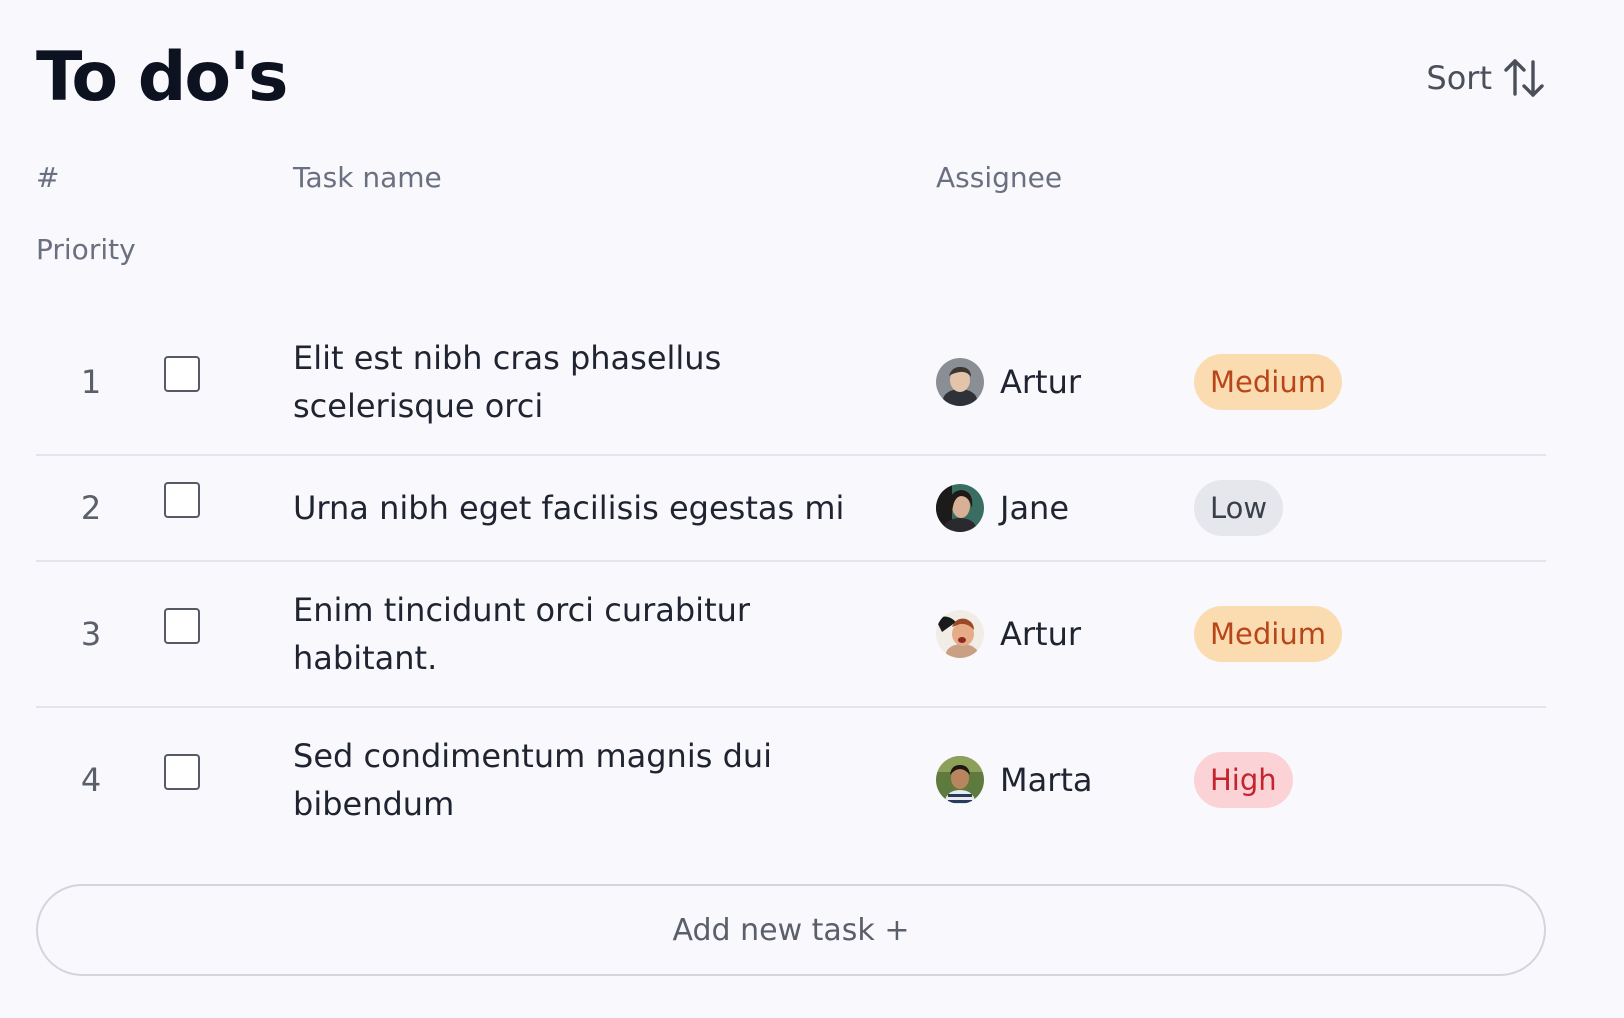 The image size is (1624, 1018). Describe the element at coordinates (791, 930) in the screenshot. I see `add-new-task-button: Add new task +` at that location.